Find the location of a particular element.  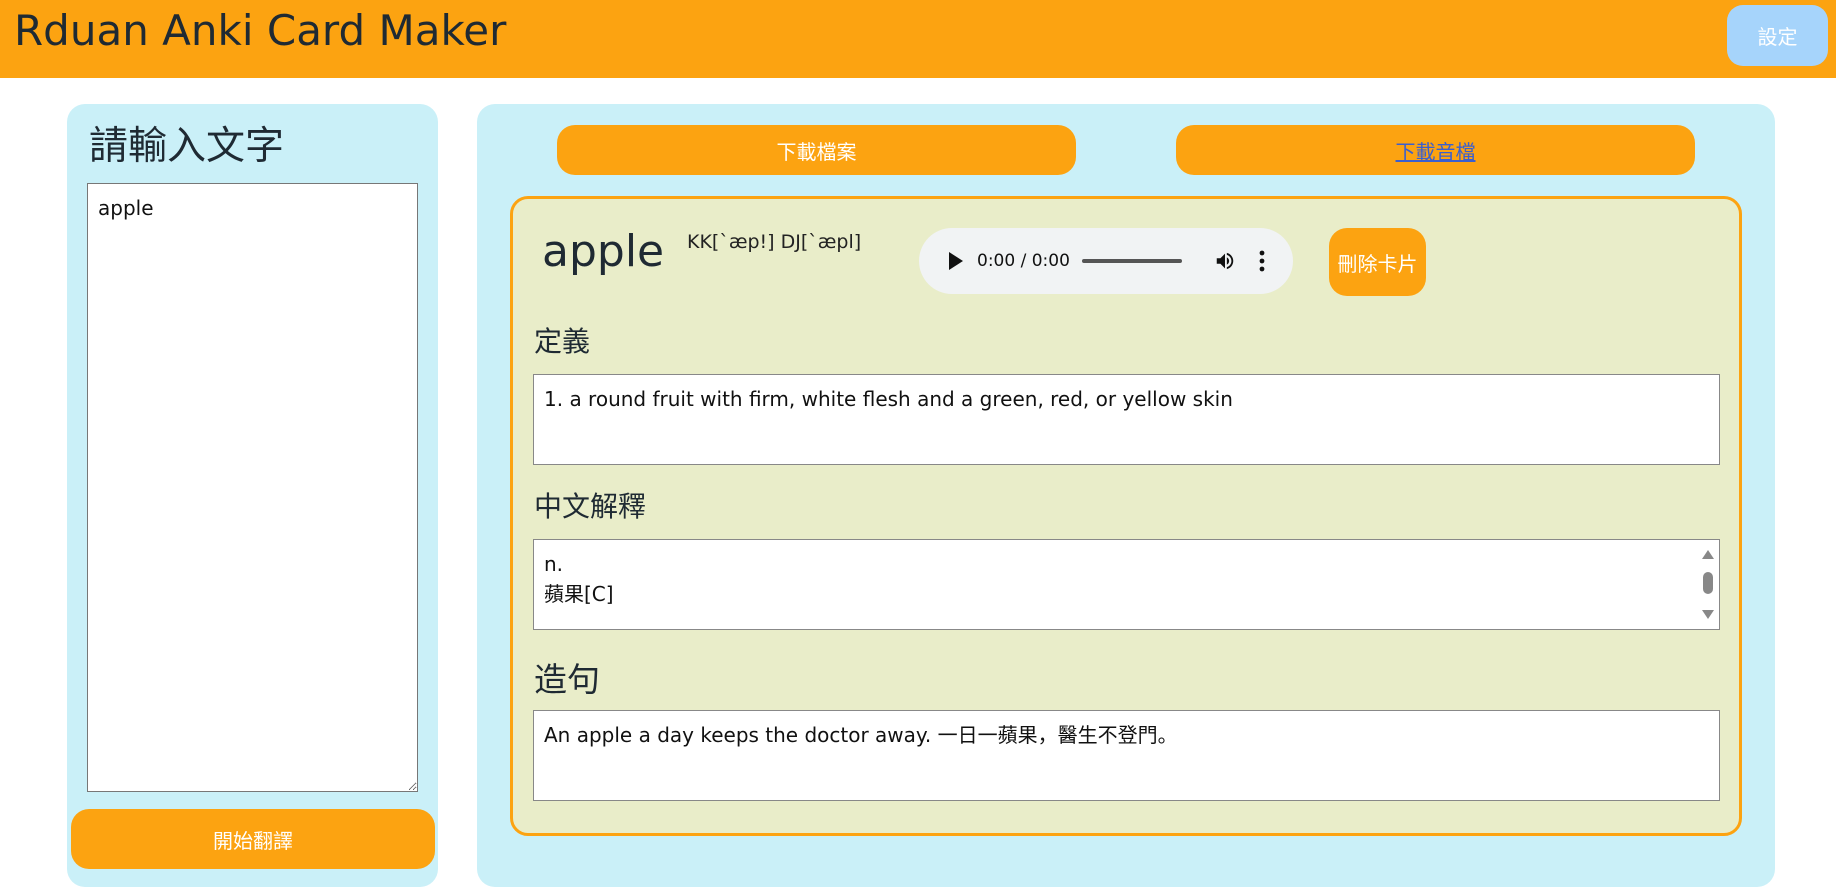

scrollbar is located at coordinates (1708, 584).